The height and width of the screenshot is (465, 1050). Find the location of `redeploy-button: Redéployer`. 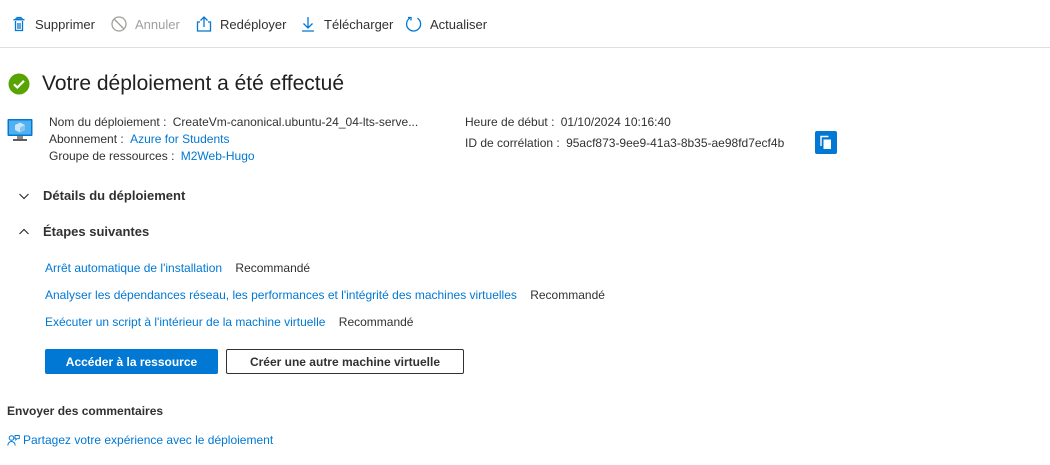

redeploy-button: Redéployer is located at coordinates (241, 24).